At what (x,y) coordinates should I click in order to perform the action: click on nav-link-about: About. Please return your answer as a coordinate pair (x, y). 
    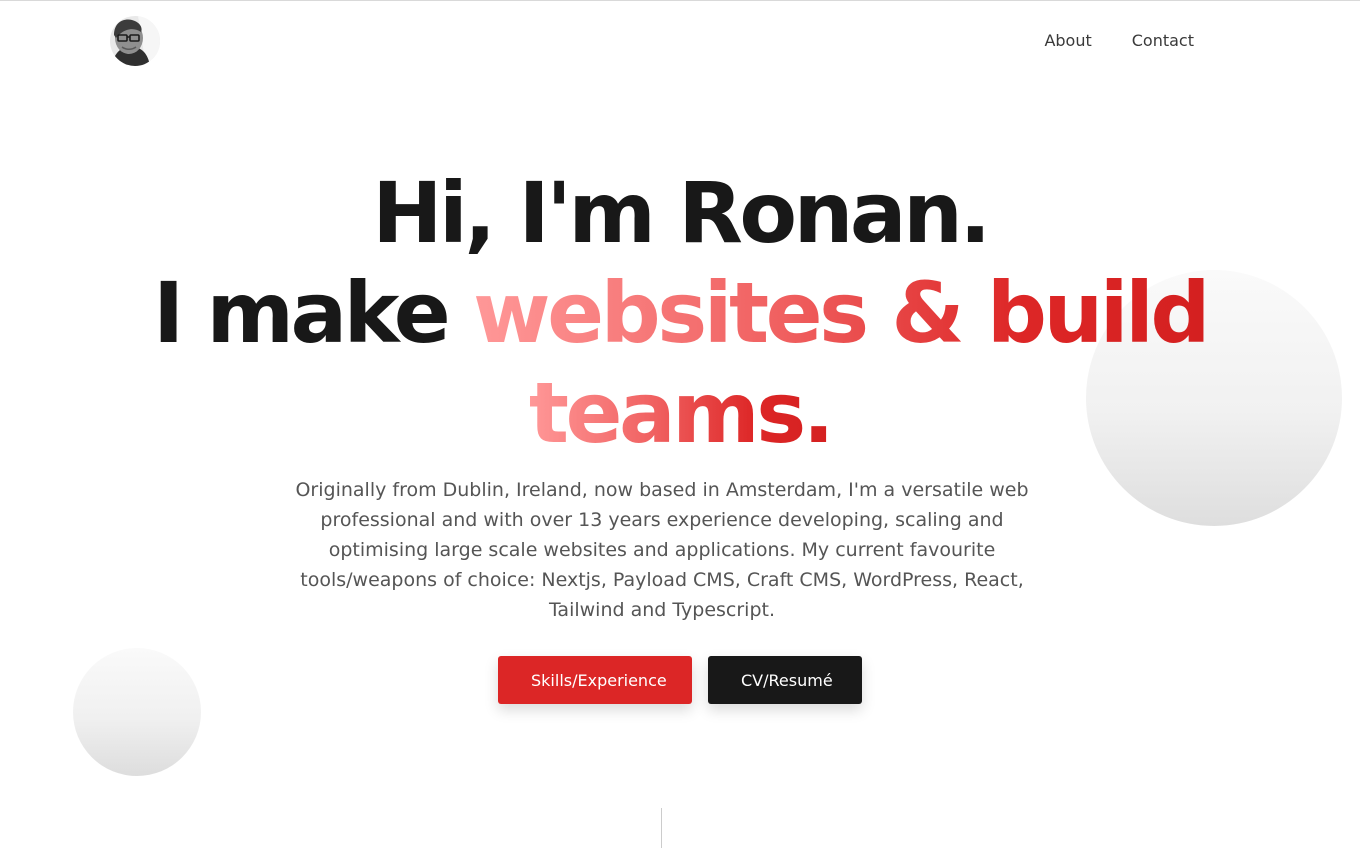
    Looking at the image, I should click on (1067, 41).